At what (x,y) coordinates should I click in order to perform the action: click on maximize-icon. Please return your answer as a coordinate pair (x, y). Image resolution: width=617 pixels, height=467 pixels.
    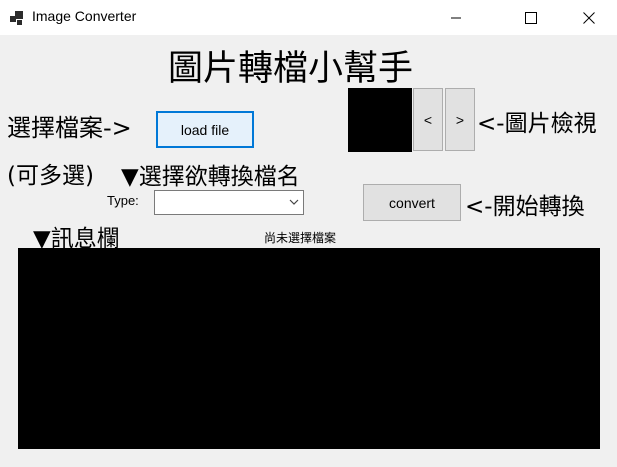
    Looking at the image, I should click on (531, 17).